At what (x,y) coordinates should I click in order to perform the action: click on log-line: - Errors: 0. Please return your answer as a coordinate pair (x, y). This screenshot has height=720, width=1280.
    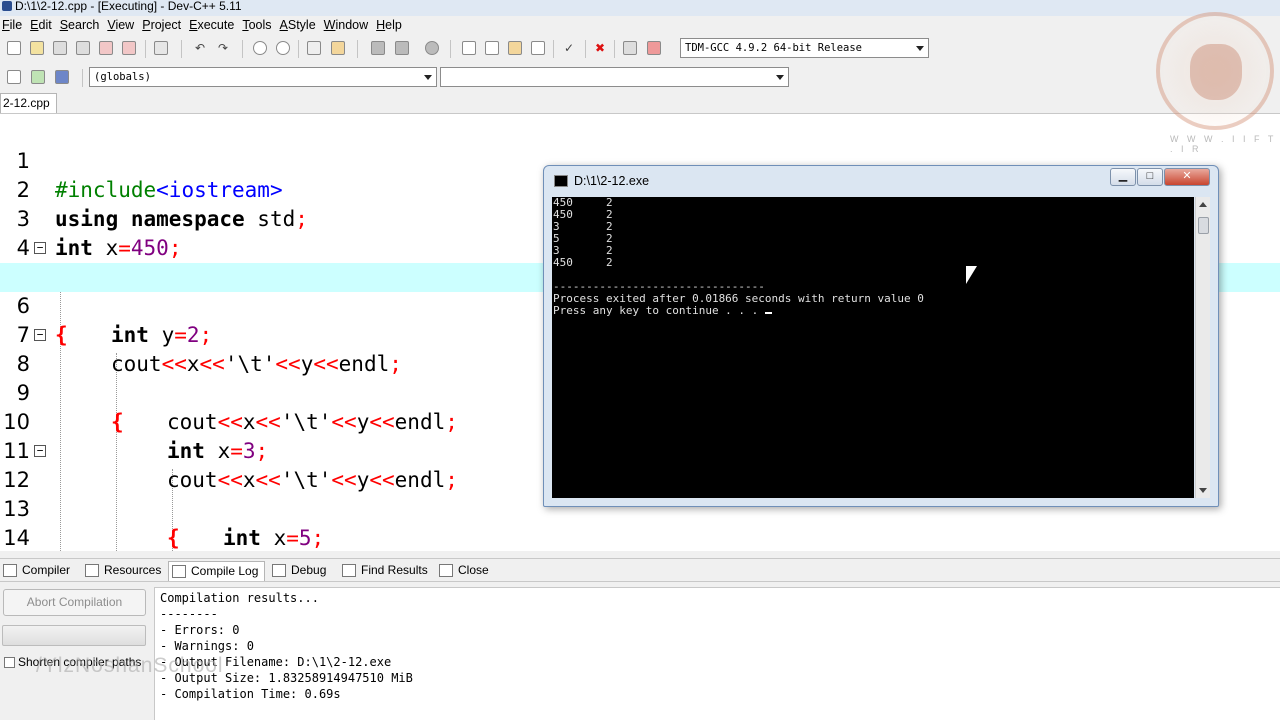
    Looking at the image, I should click on (200, 630).